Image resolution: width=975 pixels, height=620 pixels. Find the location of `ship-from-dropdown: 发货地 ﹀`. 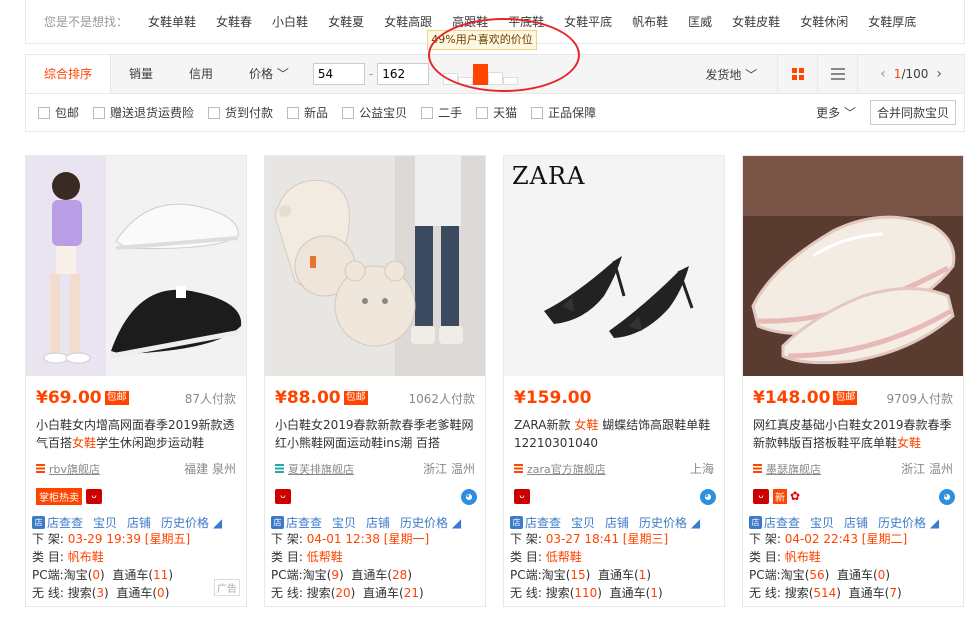

ship-from-dropdown: 发货地 ﹀ is located at coordinates (731, 74).